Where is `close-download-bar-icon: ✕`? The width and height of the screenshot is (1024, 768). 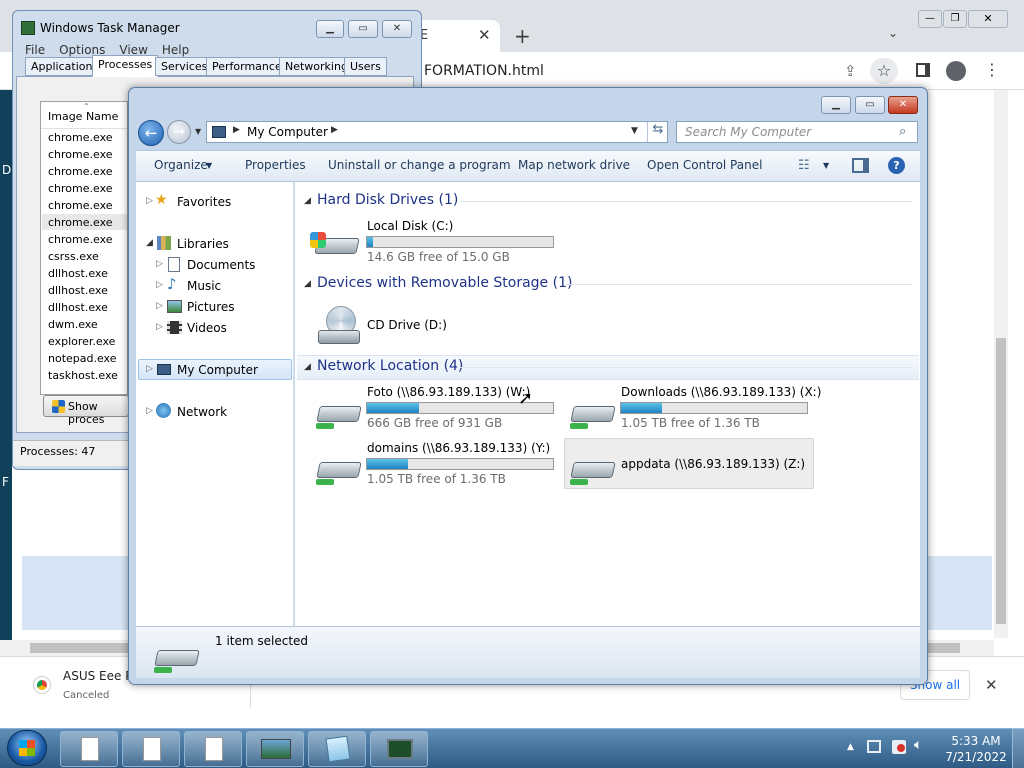
close-download-bar-icon: ✕ is located at coordinates (991, 685).